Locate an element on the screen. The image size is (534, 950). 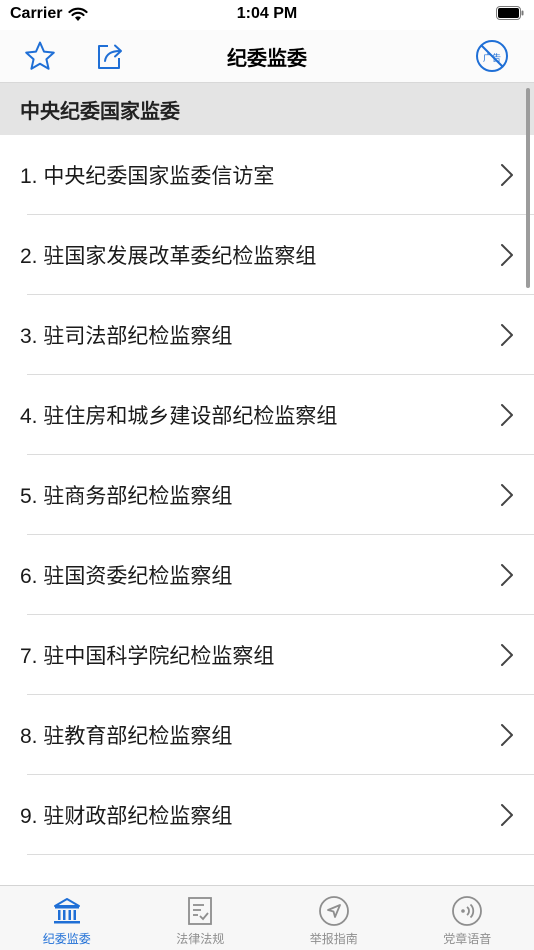
list-item: 6. 驻国资委纪检监察组 is located at coordinates (267, 575).